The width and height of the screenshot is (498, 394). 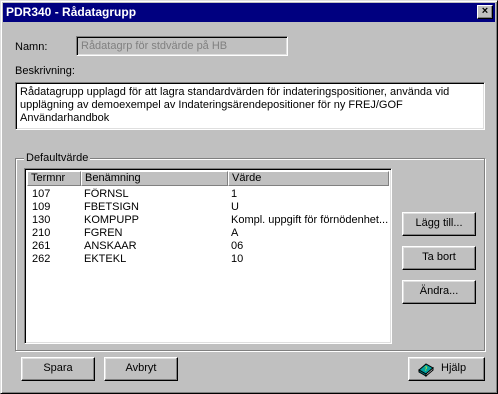 What do you see at coordinates (154, 46) in the screenshot?
I see `namn-value: Rådatagrp för stdvärde på HB` at bounding box center [154, 46].